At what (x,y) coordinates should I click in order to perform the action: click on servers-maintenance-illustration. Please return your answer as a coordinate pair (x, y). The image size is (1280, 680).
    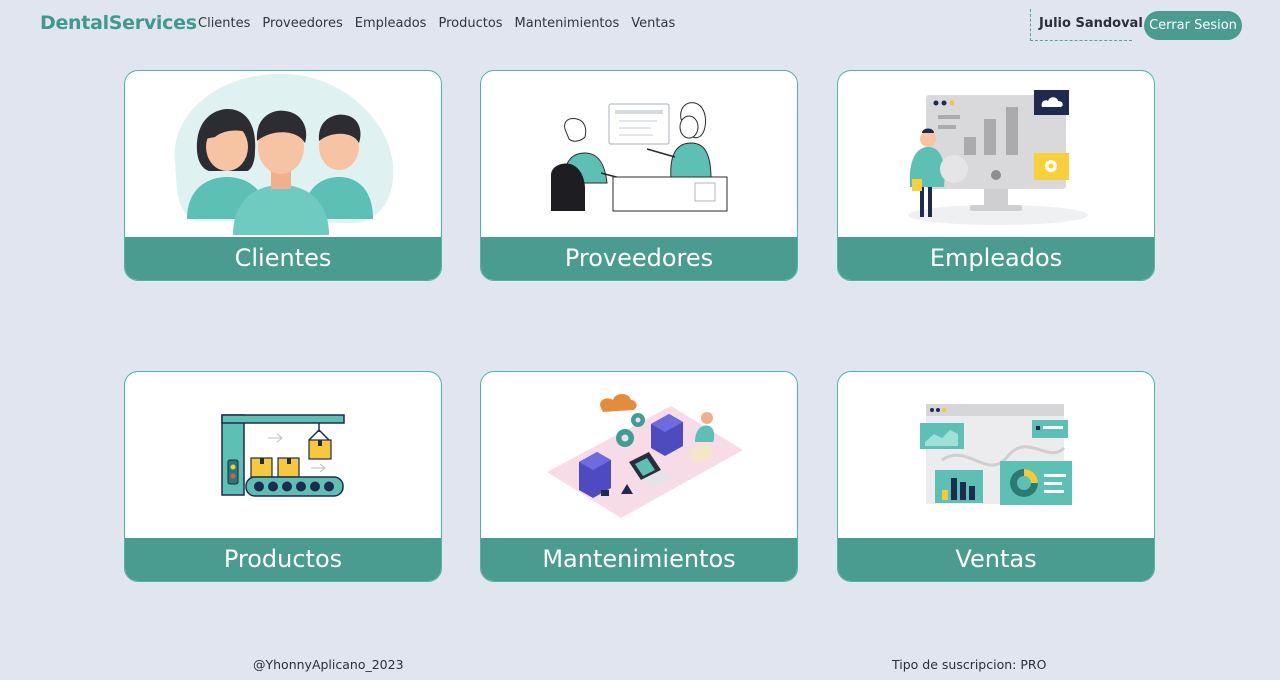
    Looking at the image, I should click on (645, 456).